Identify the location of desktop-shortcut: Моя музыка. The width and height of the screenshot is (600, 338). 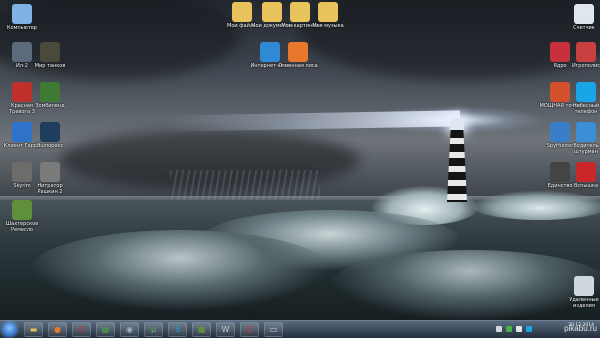
(328, 15).